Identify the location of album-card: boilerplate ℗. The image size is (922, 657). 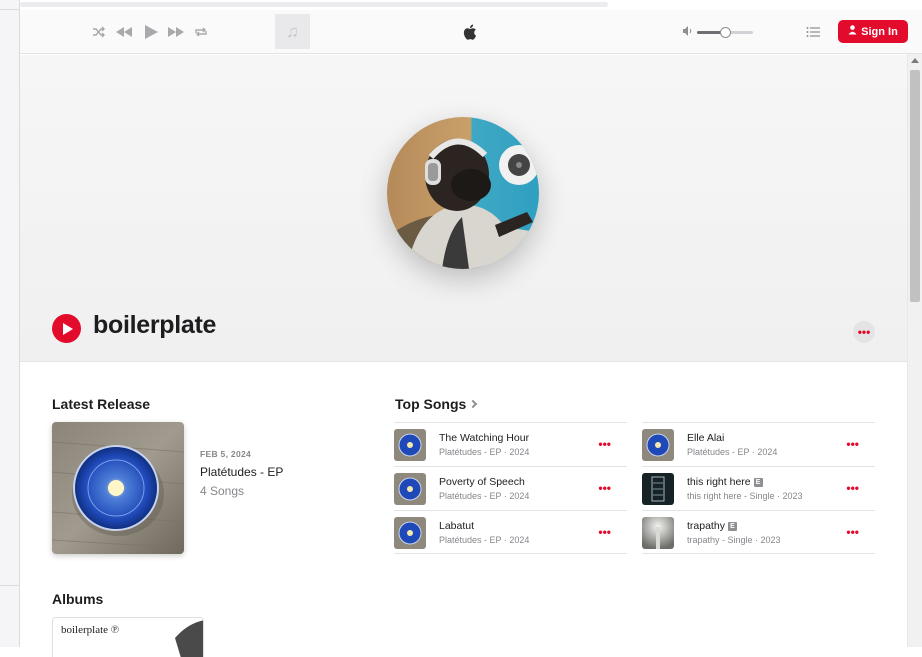
(128, 637).